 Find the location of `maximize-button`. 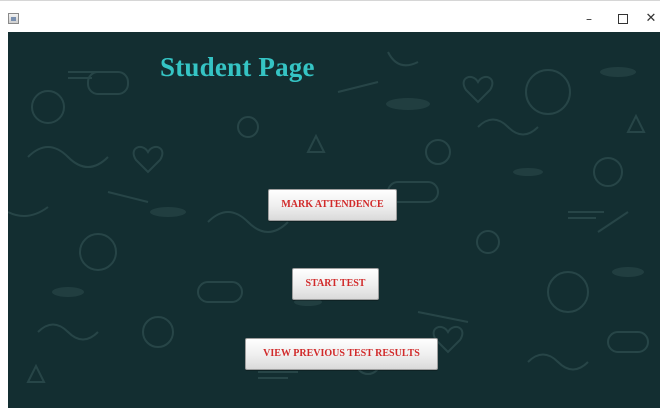

maximize-button is located at coordinates (623, 19).